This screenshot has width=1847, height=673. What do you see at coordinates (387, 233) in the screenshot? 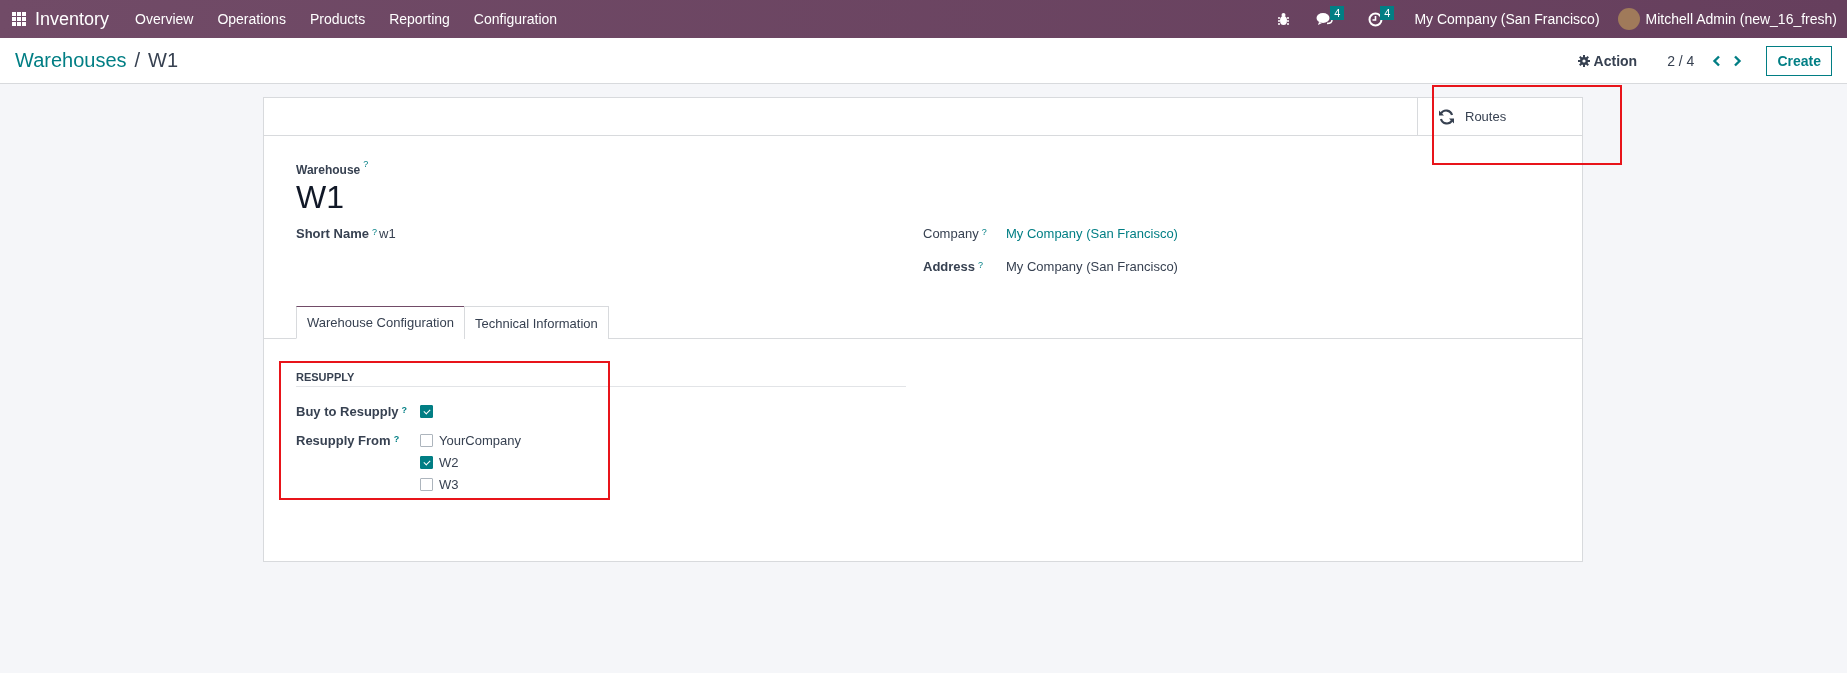
I see `field-value: w1` at bounding box center [387, 233].